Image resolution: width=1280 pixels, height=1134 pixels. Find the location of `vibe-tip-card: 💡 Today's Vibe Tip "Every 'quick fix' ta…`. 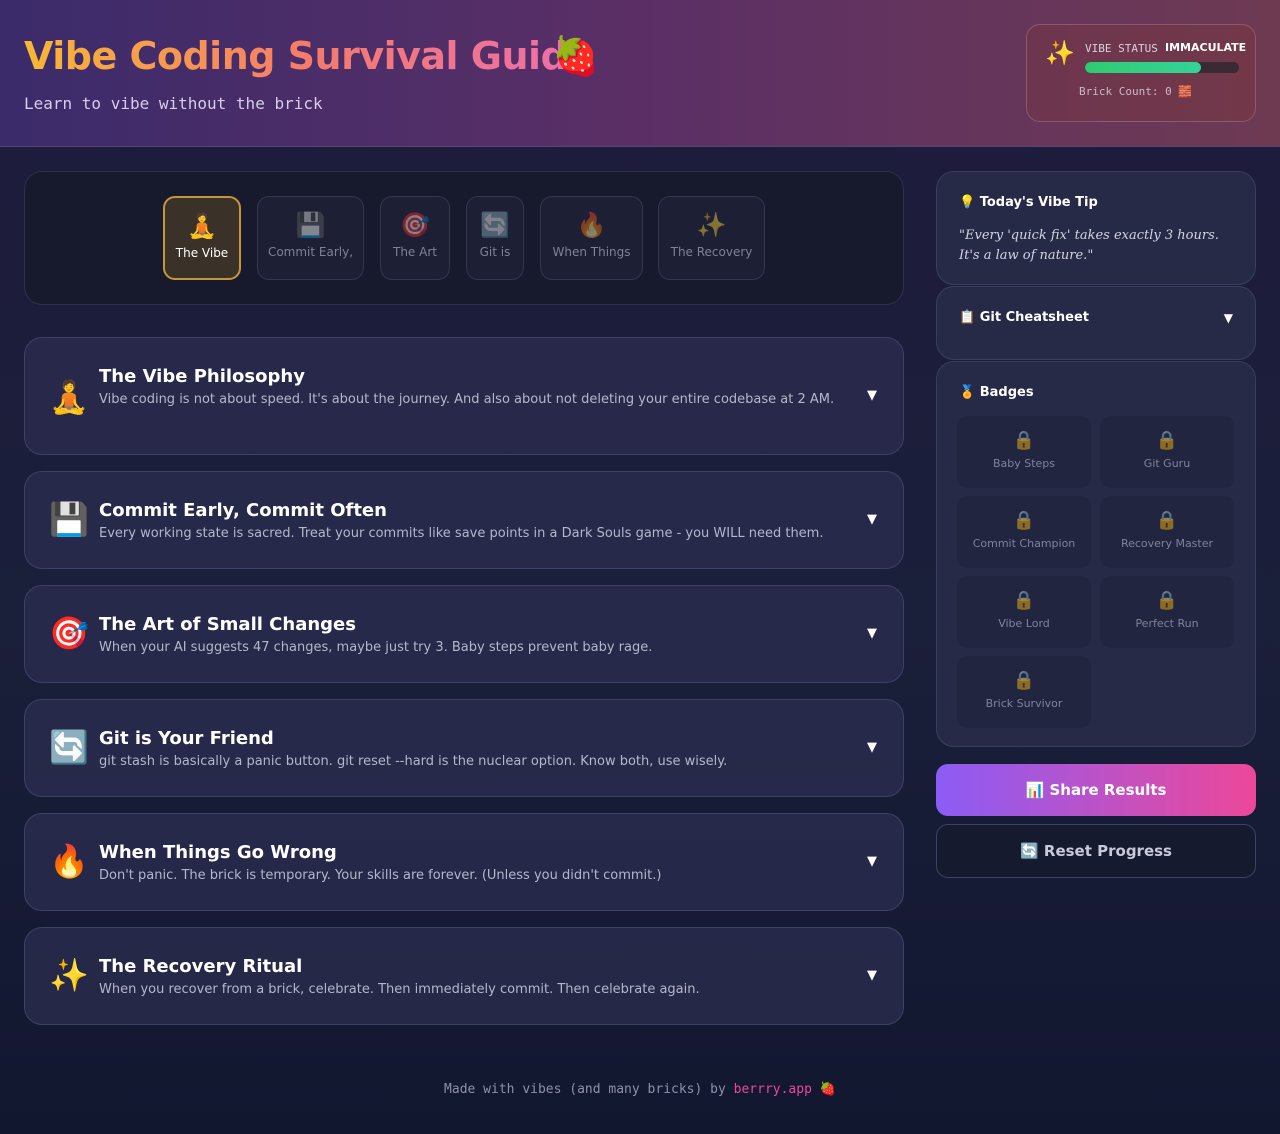

vibe-tip-card: 💡 Today's Vibe Tip "Every 'quick fix' ta… is located at coordinates (1096, 228).